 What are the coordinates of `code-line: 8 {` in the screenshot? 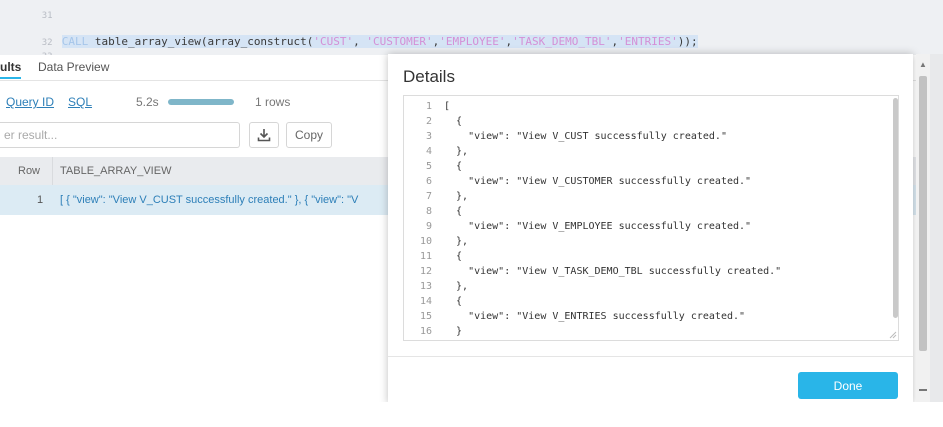 It's located at (433, 211).